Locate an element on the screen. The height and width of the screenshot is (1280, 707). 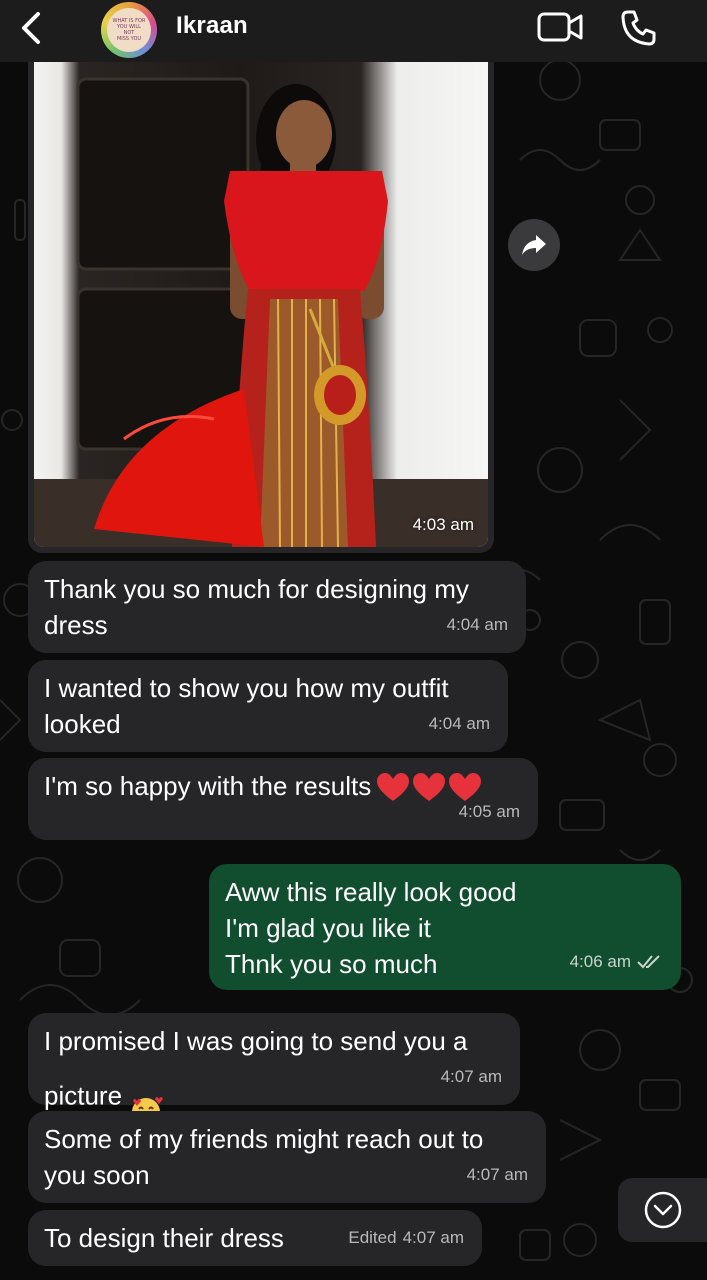
message-bubble-incoming: I'm so happy with the results 4:05 am is located at coordinates (283, 799).